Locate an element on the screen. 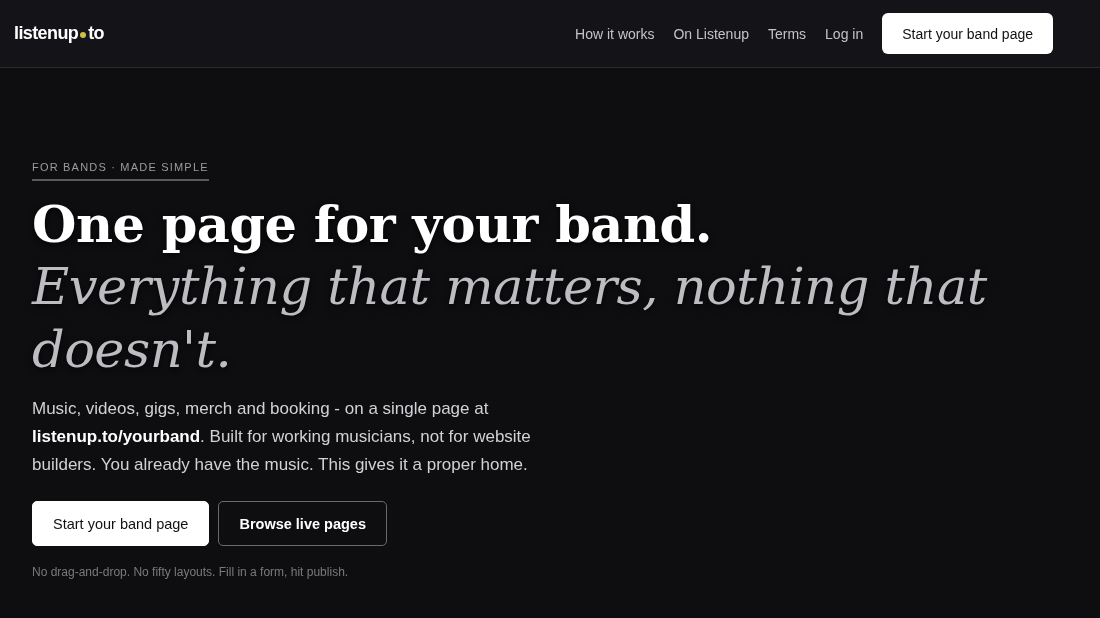 This screenshot has width=1100, height=618. dot-icon is located at coordinates (83, 35).